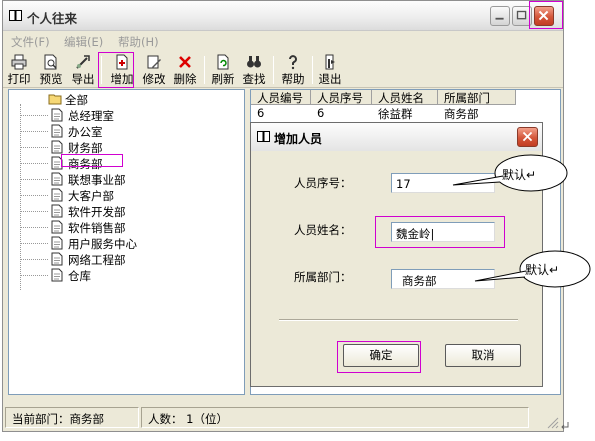  What do you see at coordinates (330, 79) in the screenshot?
I see `exit-label: 退出` at bounding box center [330, 79].